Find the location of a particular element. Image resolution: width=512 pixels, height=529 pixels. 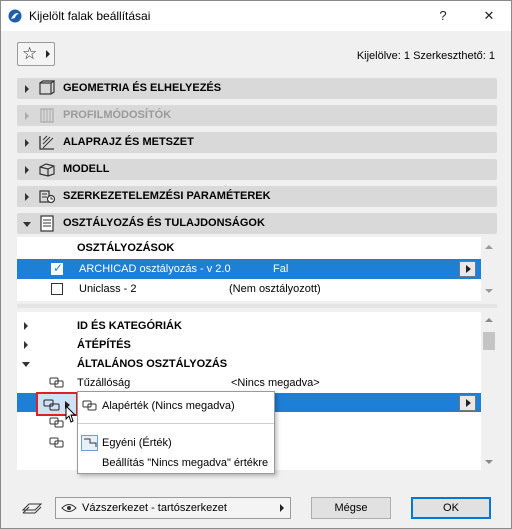

property-custom-icon is located at coordinates (89, 443).